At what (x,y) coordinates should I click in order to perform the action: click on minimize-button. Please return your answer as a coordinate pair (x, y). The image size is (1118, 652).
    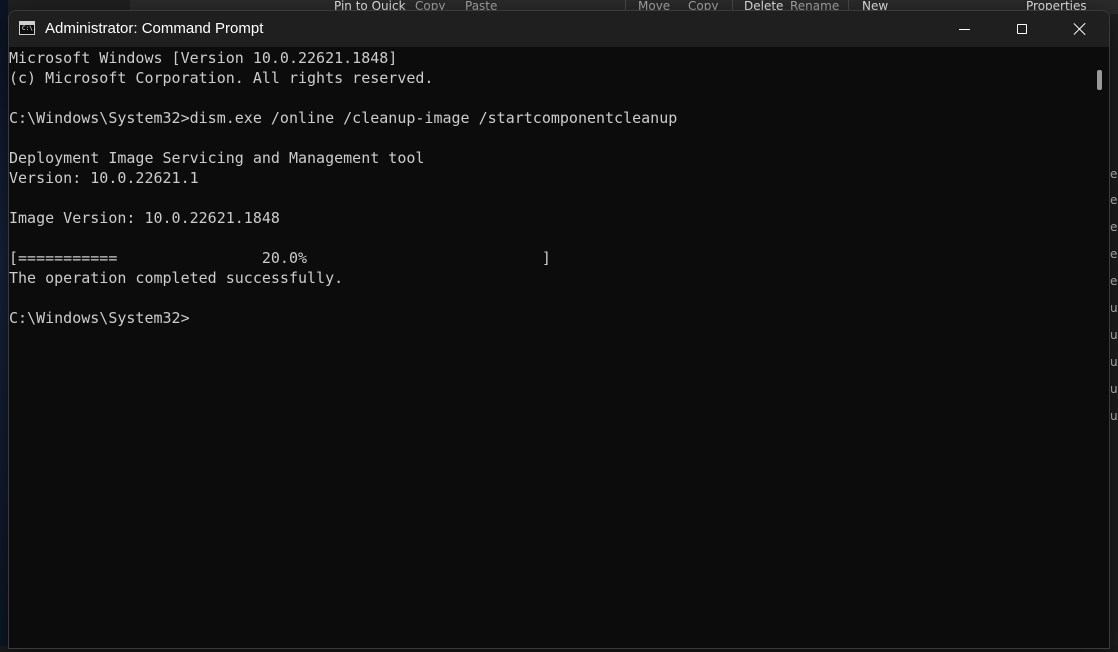
    Looking at the image, I should click on (964, 29).